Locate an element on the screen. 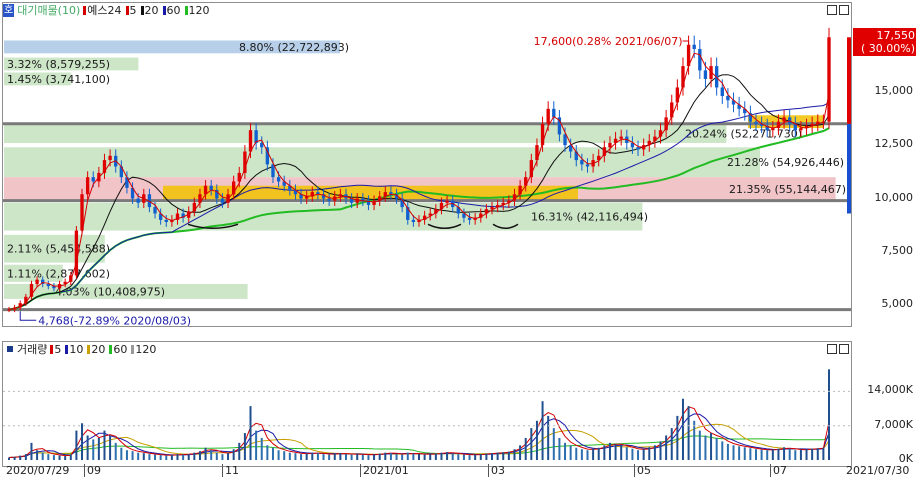 The width and height of the screenshot is (916, 482). price-tick-label: 5,000 is located at coordinates (897, 304).